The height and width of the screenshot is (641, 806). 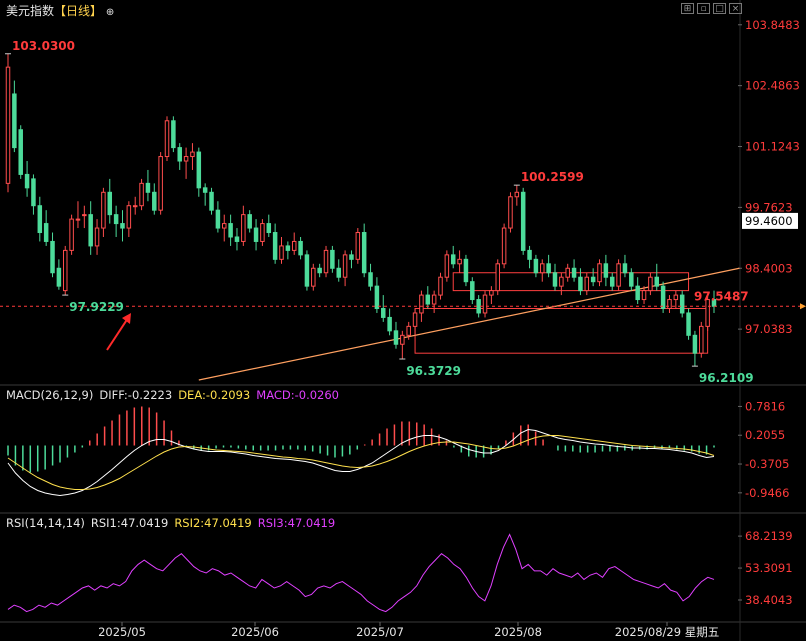 I want to click on current-price-value: 99.4600, so click(x=769, y=221).